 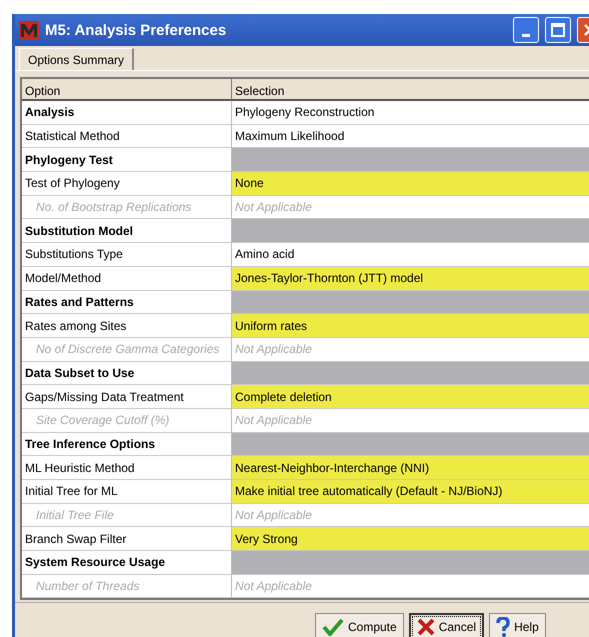 I want to click on section-heading: Substitution Model, so click(x=127, y=231).